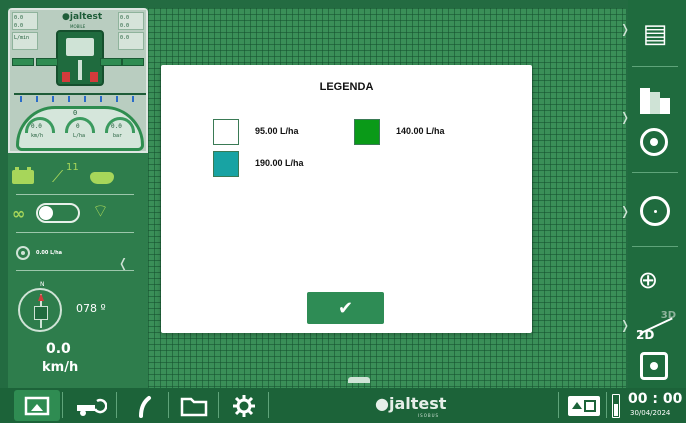  What do you see at coordinates (616, 406) in the screenshot?
I see `device-battery-icon` at bounding box center [616, 406].